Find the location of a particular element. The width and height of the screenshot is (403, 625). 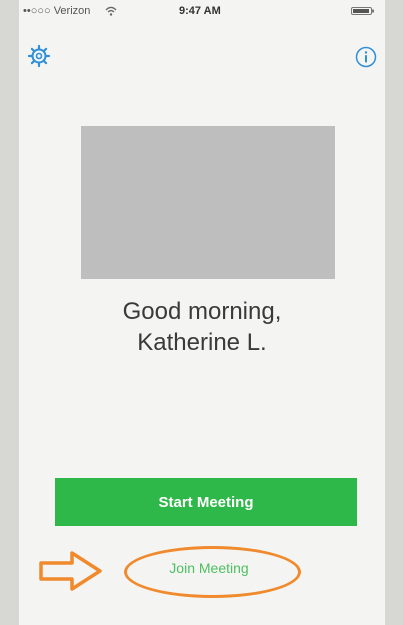

arrow-right-icon is located at coordinates (70, 571).